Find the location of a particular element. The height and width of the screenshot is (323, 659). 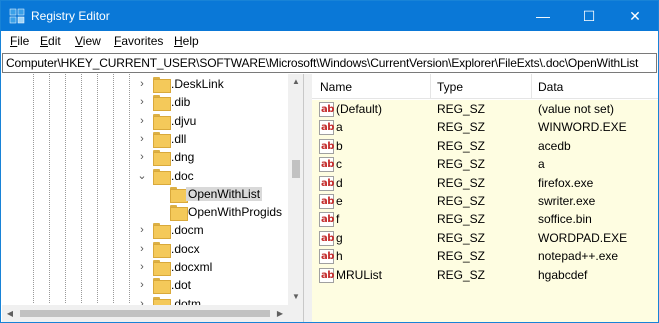

menu-view: View is located at coordinates (88, 41).